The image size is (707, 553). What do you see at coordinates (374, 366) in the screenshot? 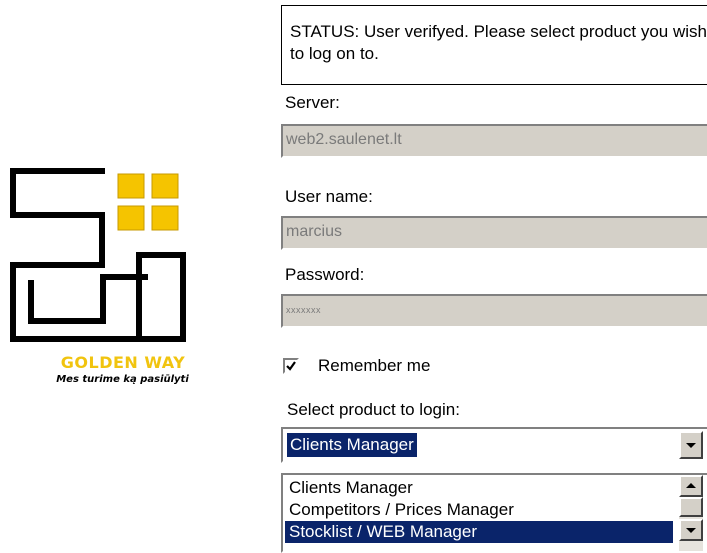
I see `remember-me-label: Remember me` at bounding box center [374, 366].